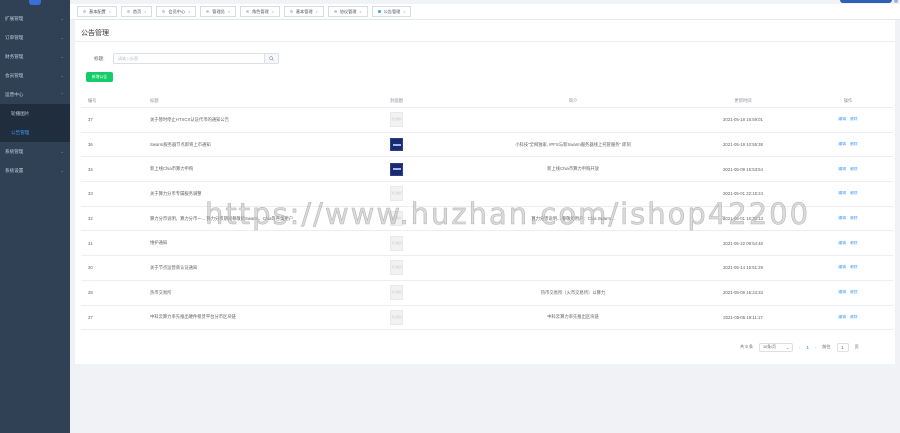 This screenshot has height=433, width=900. I want to click on sidebar-item-members: 会员管理 ⌄, so click(35, 75).